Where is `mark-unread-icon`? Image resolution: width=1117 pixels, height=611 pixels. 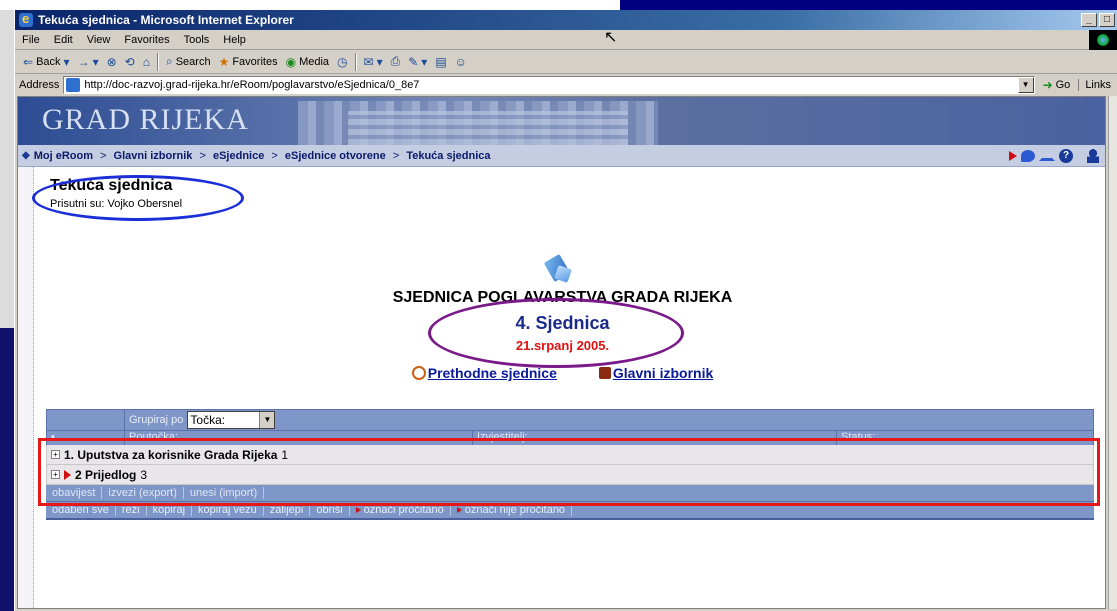 mark-unread-icon is located at coordinates (459, 510).